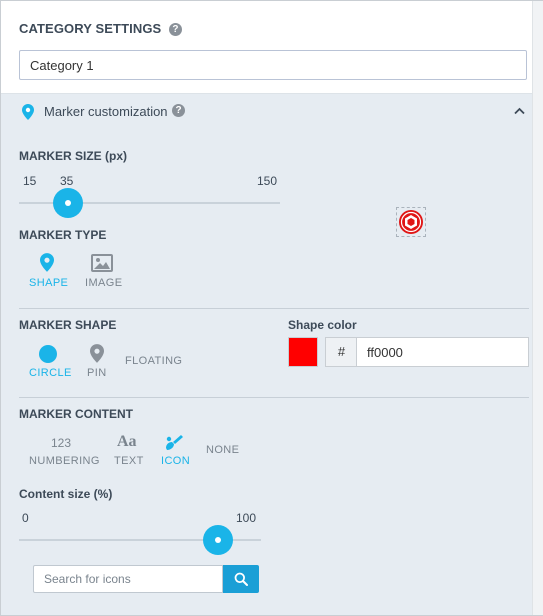  What do you see at coordinates (341, 352) in the screenshot?
I see `hex-prefix: #` at bounding box center [341, 352].